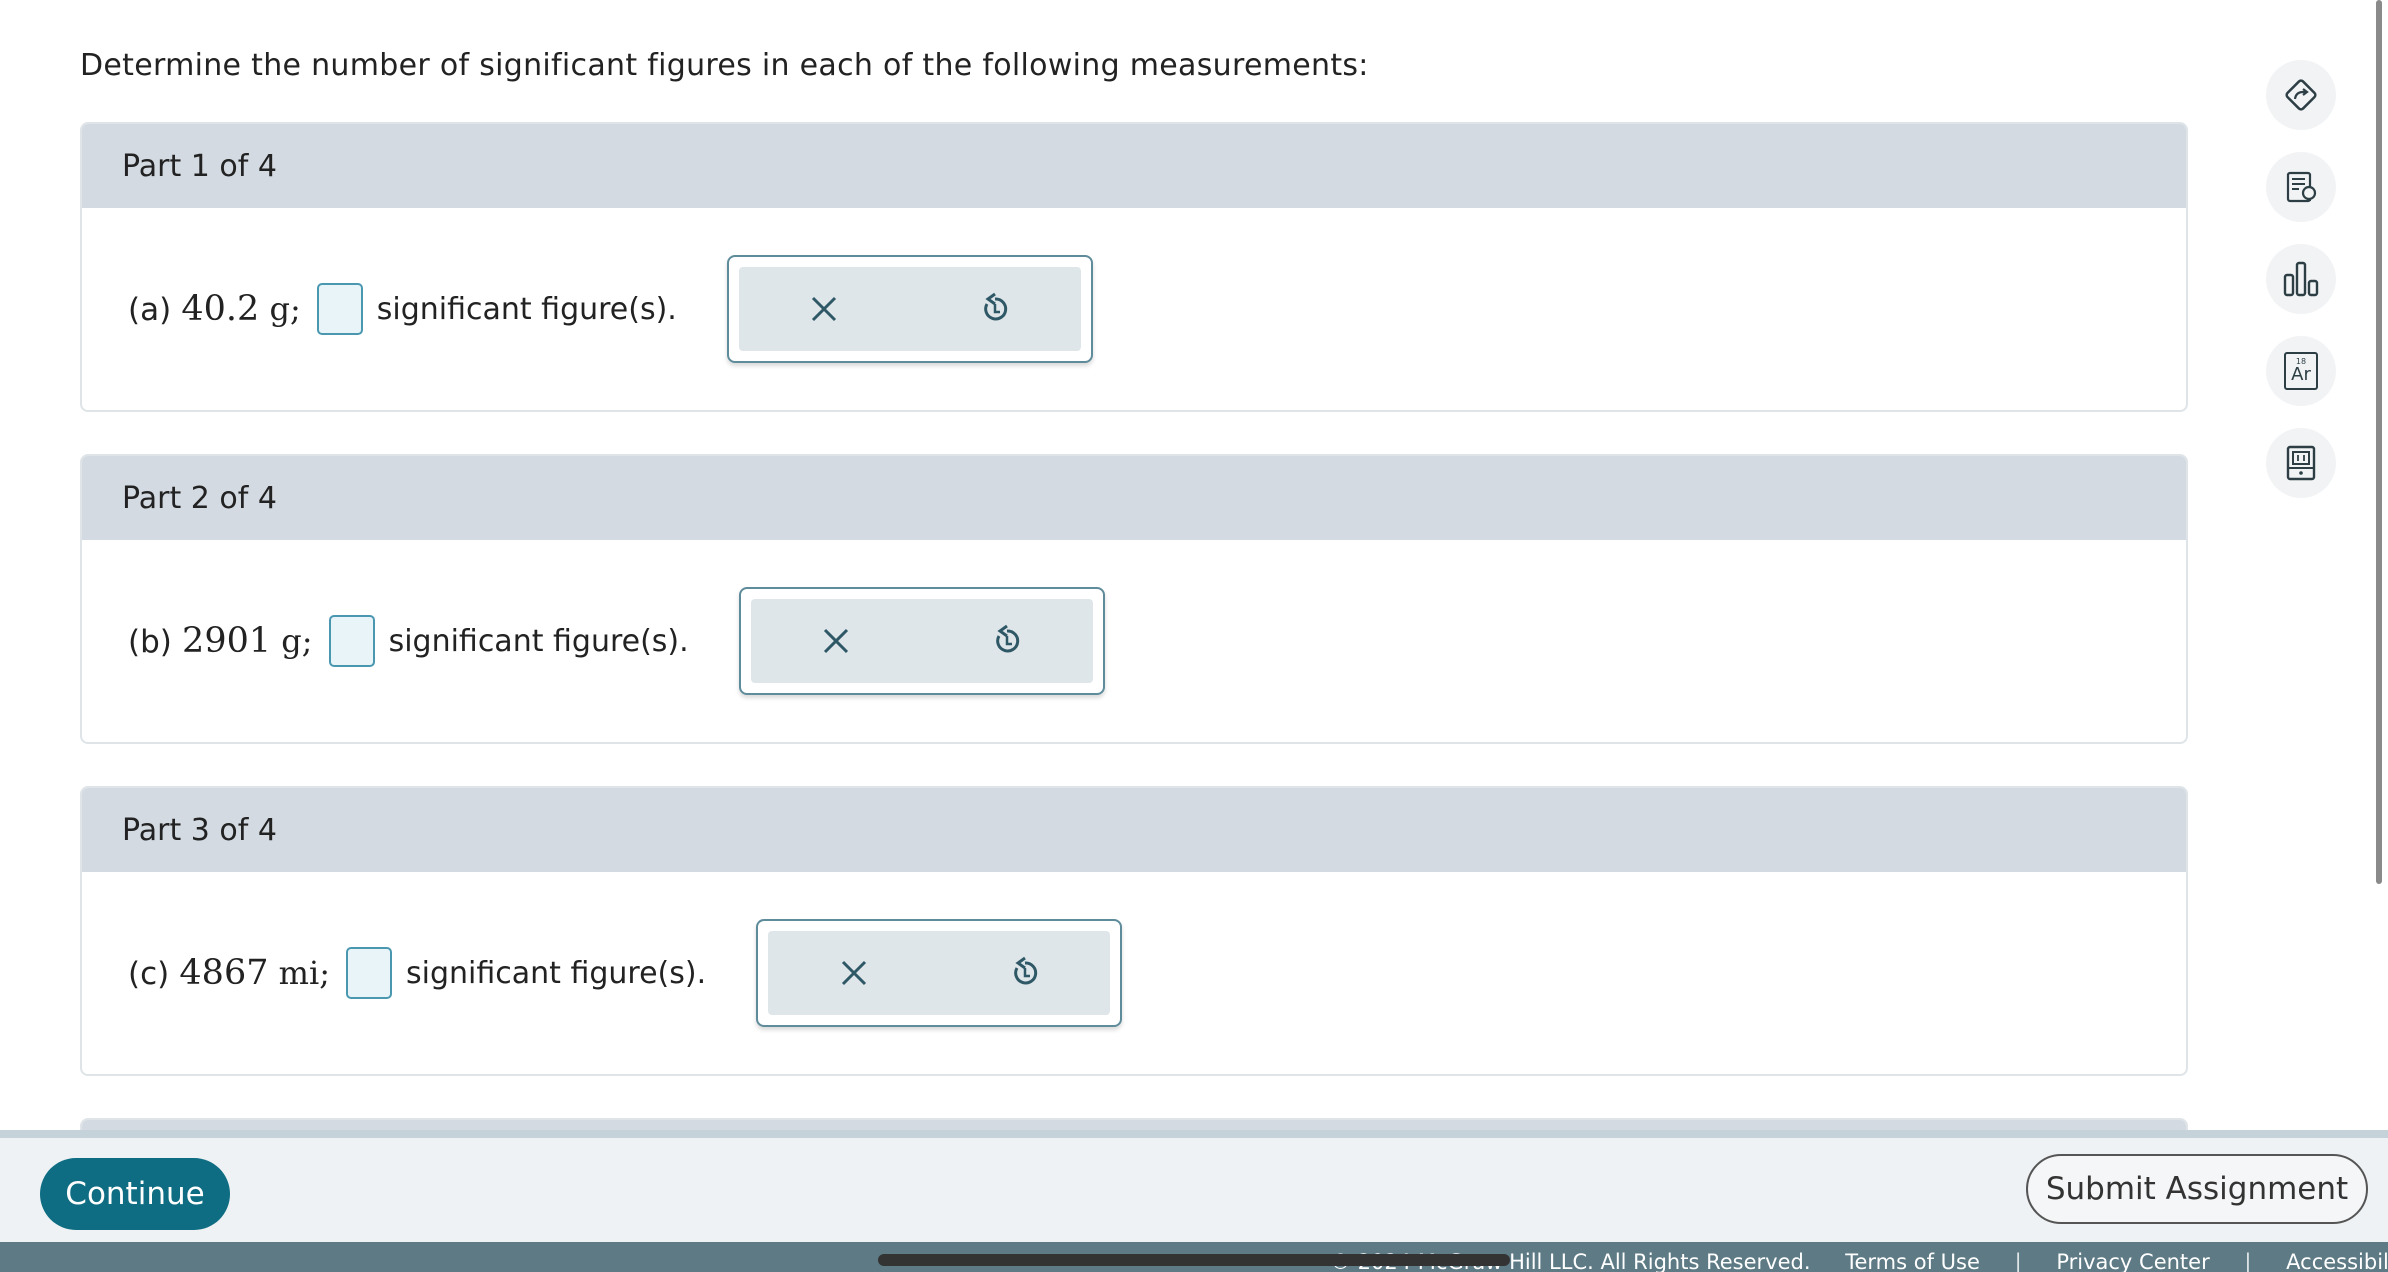 This screenshot has height=1272, width=2388. What do you see at coordinates (220, 309) in the screenshot?
I see `part-1-value: 40.2` at bounding box center [220, 309].